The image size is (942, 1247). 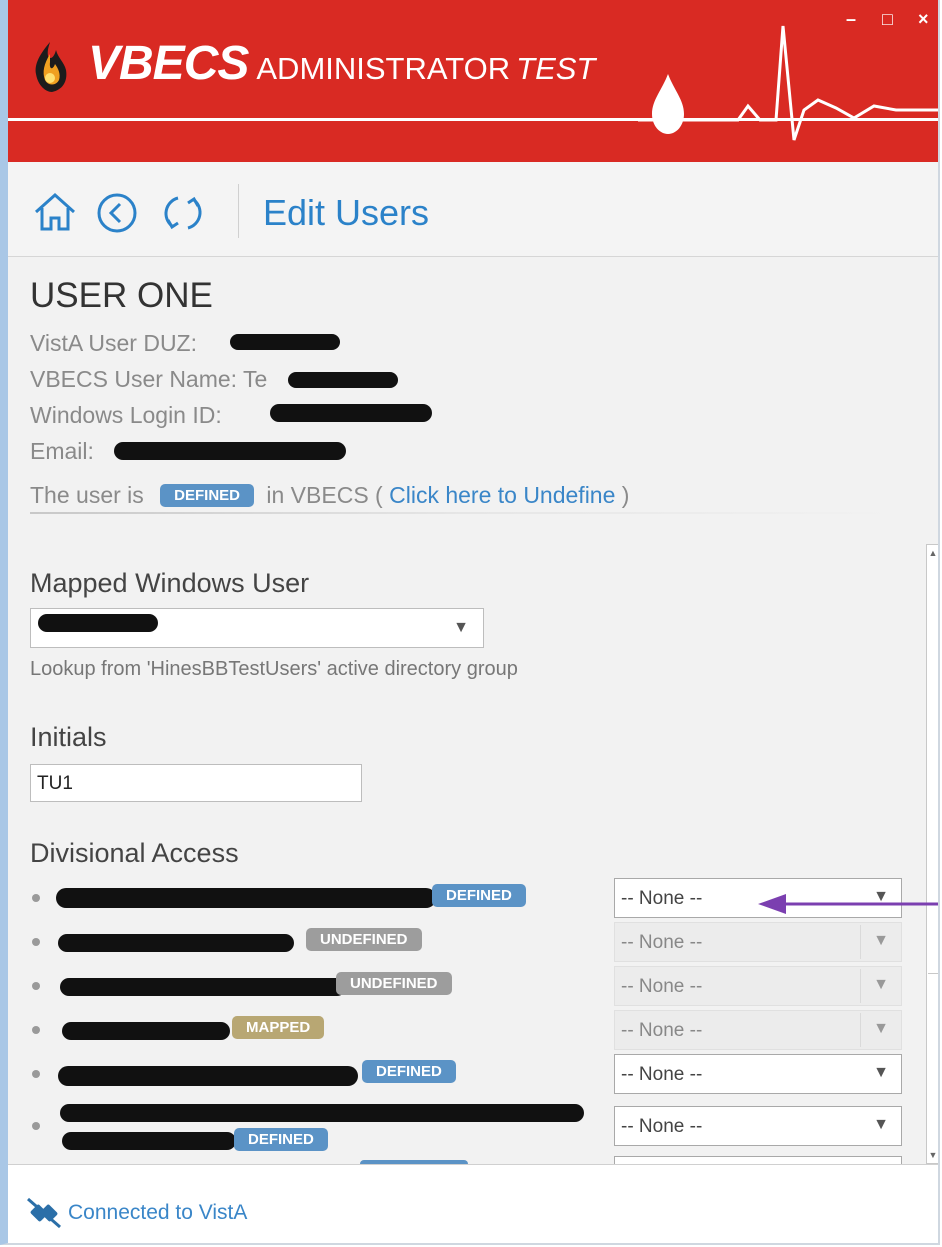 What do you see at coordinates (98, 623) in the screenshot?
I see `redaction-mapped-user` at bounding box center [98, 623].